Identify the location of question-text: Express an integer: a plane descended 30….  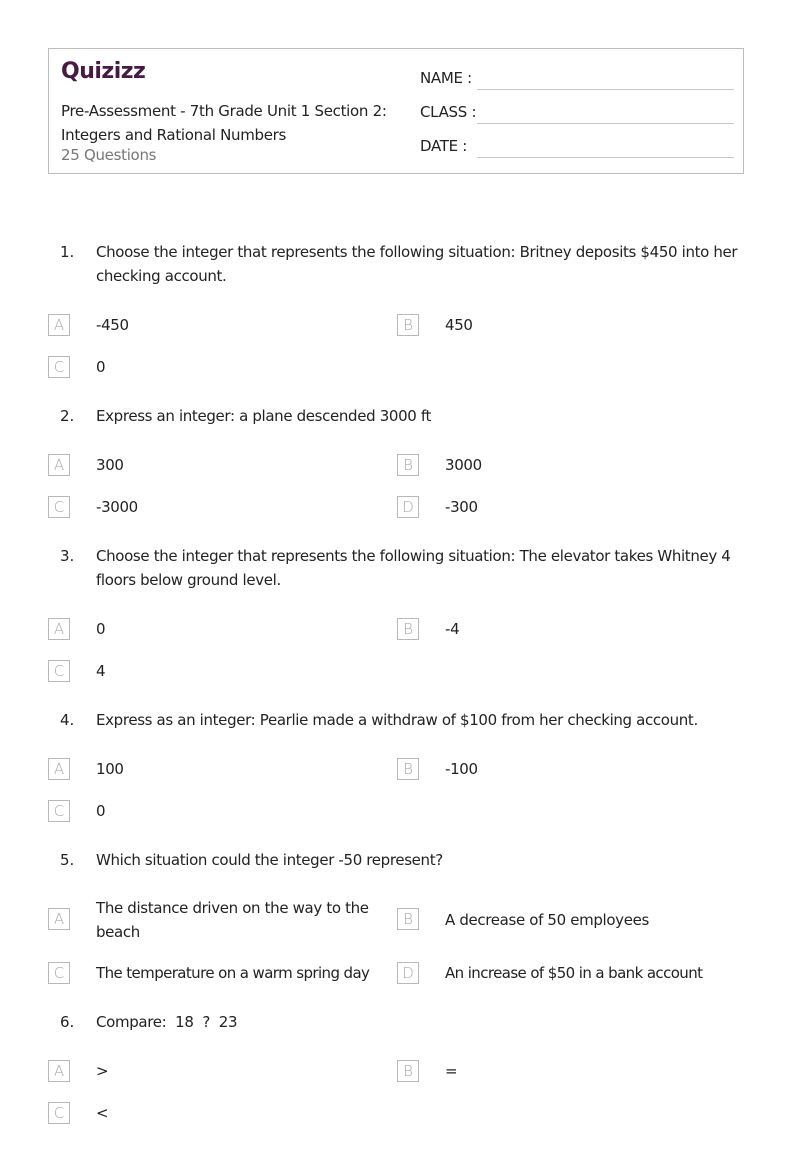
(264, 416).